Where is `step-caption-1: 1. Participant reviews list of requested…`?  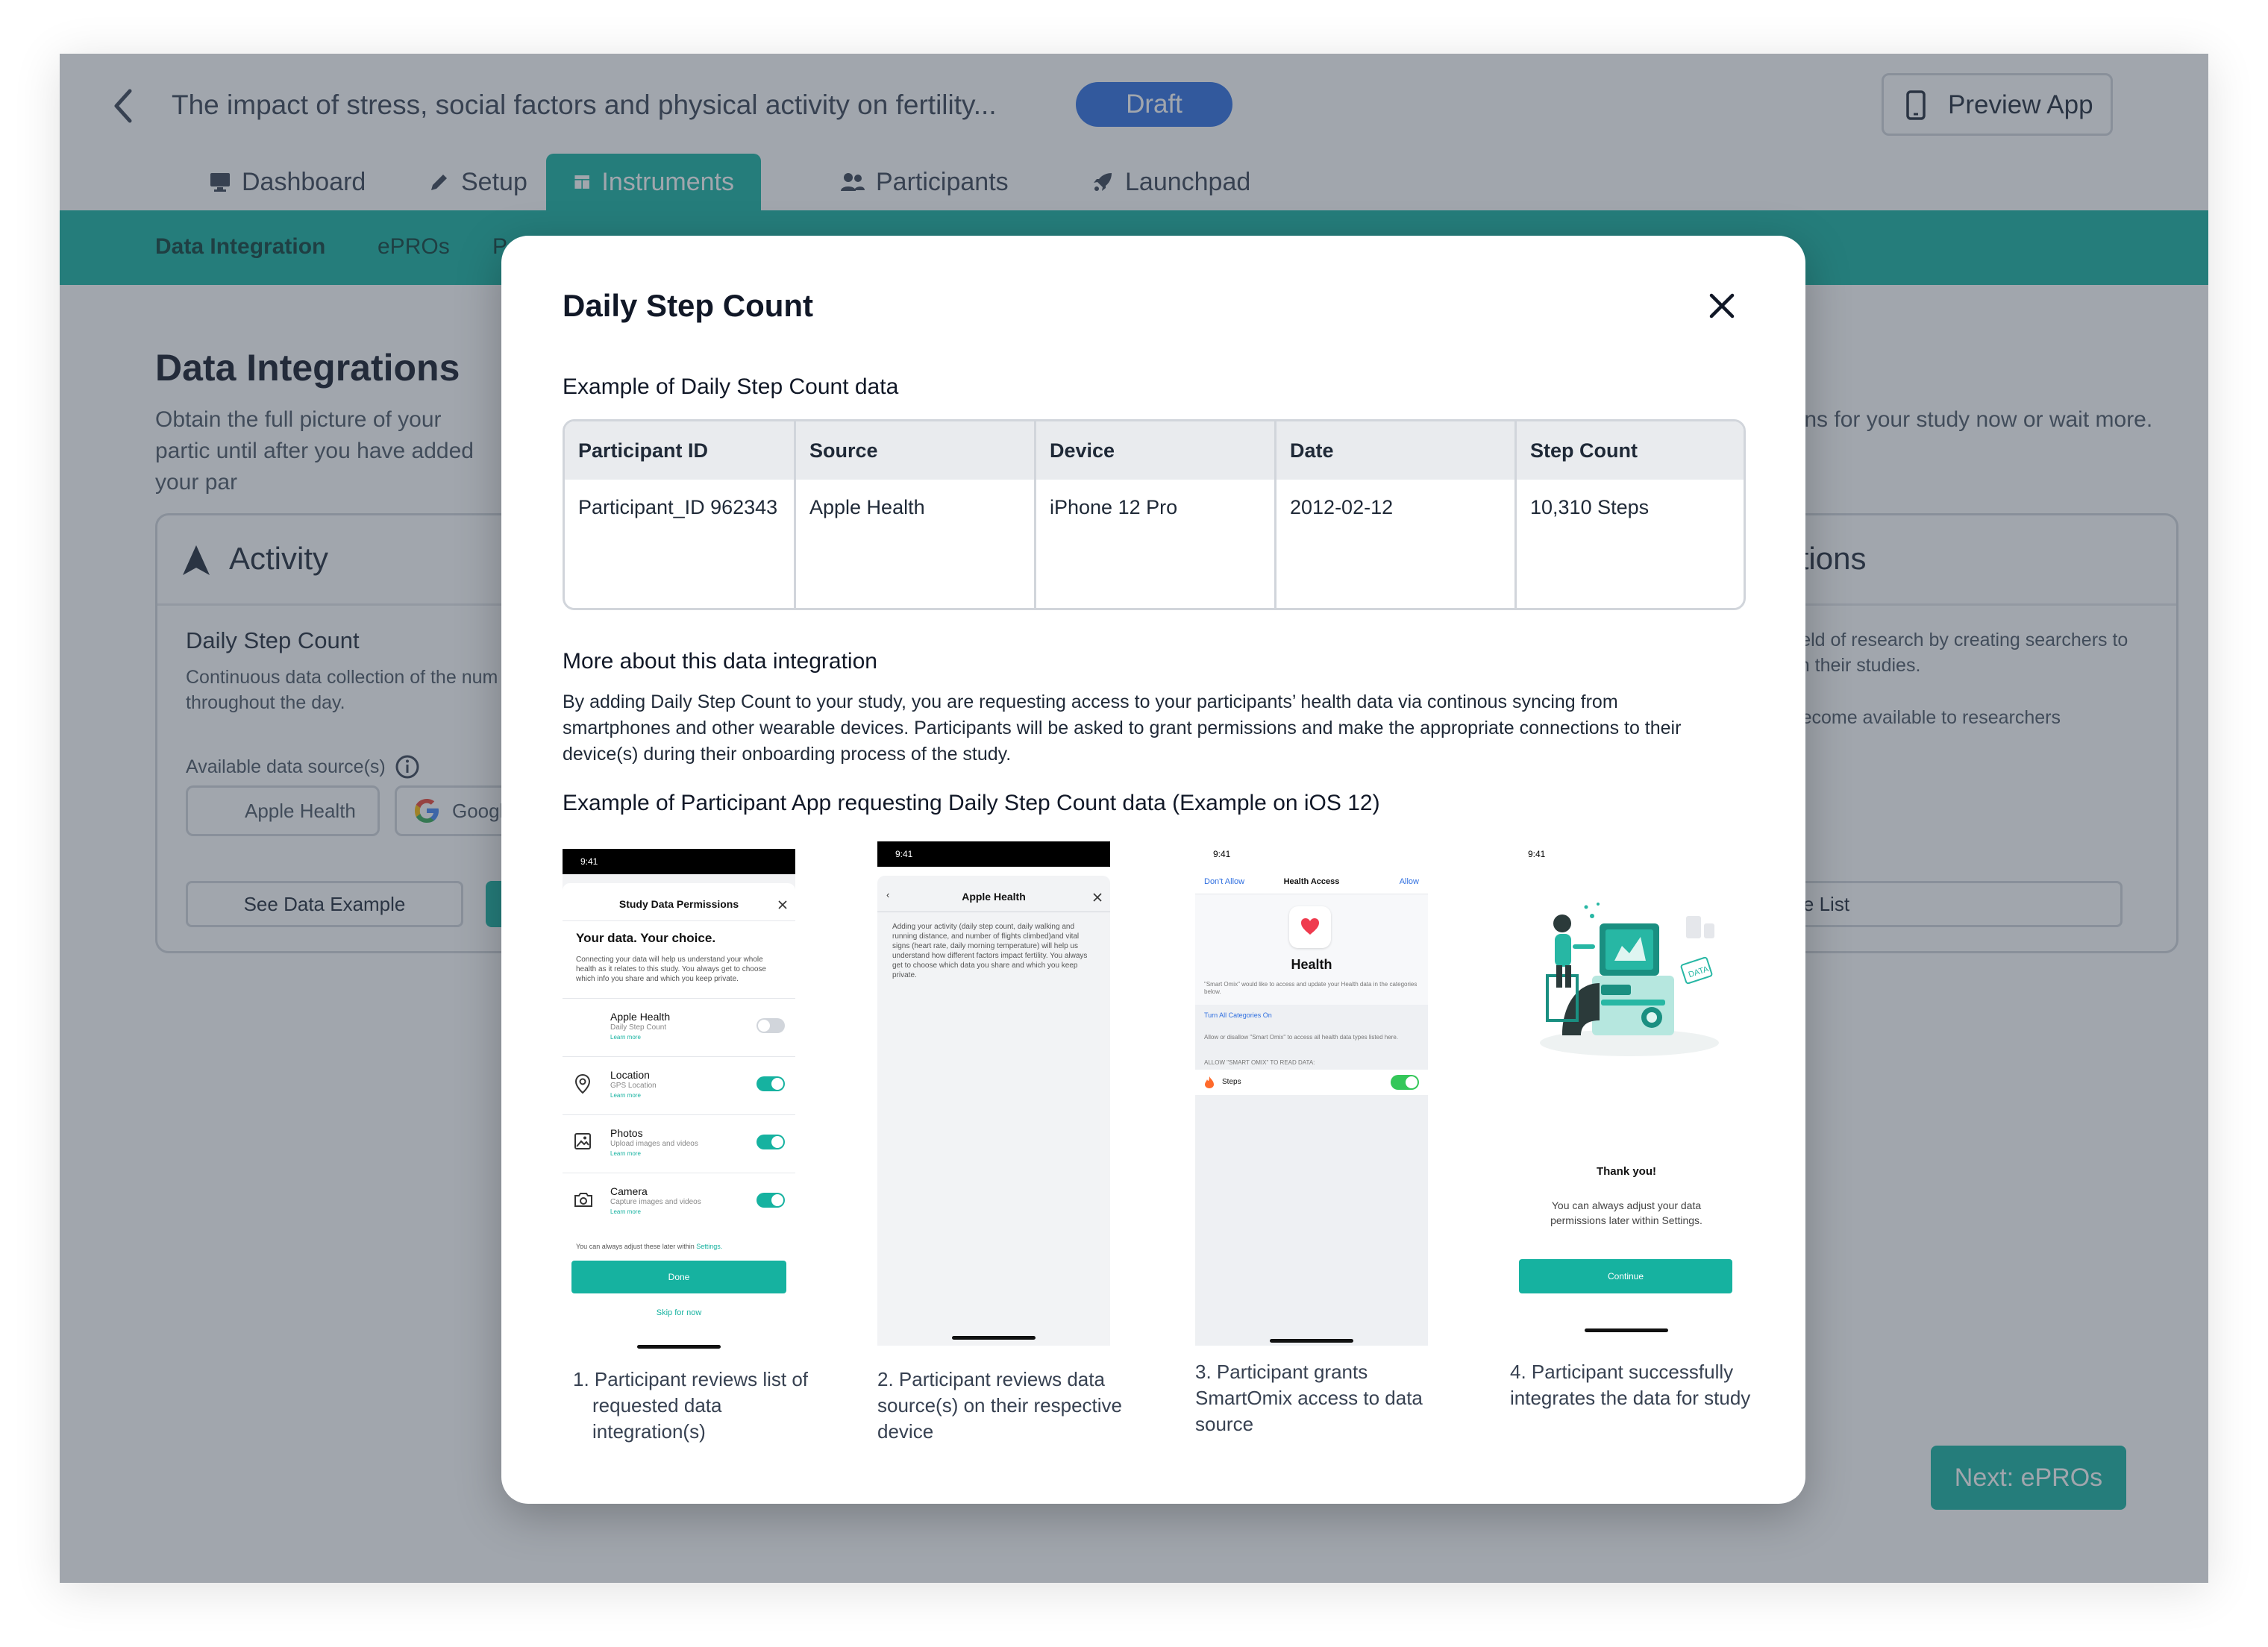
step-caption-1: 1. Participant reviews list of requested… is located at coordinates (691, 1405).